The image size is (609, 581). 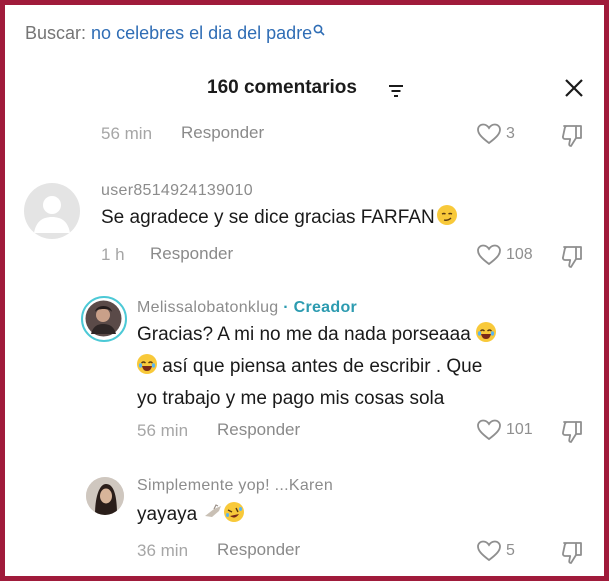 What do you see at coordinates (320, 307) in the screenshot?
I see `creator-badge: · Creador` at bounding box center [320, 307].